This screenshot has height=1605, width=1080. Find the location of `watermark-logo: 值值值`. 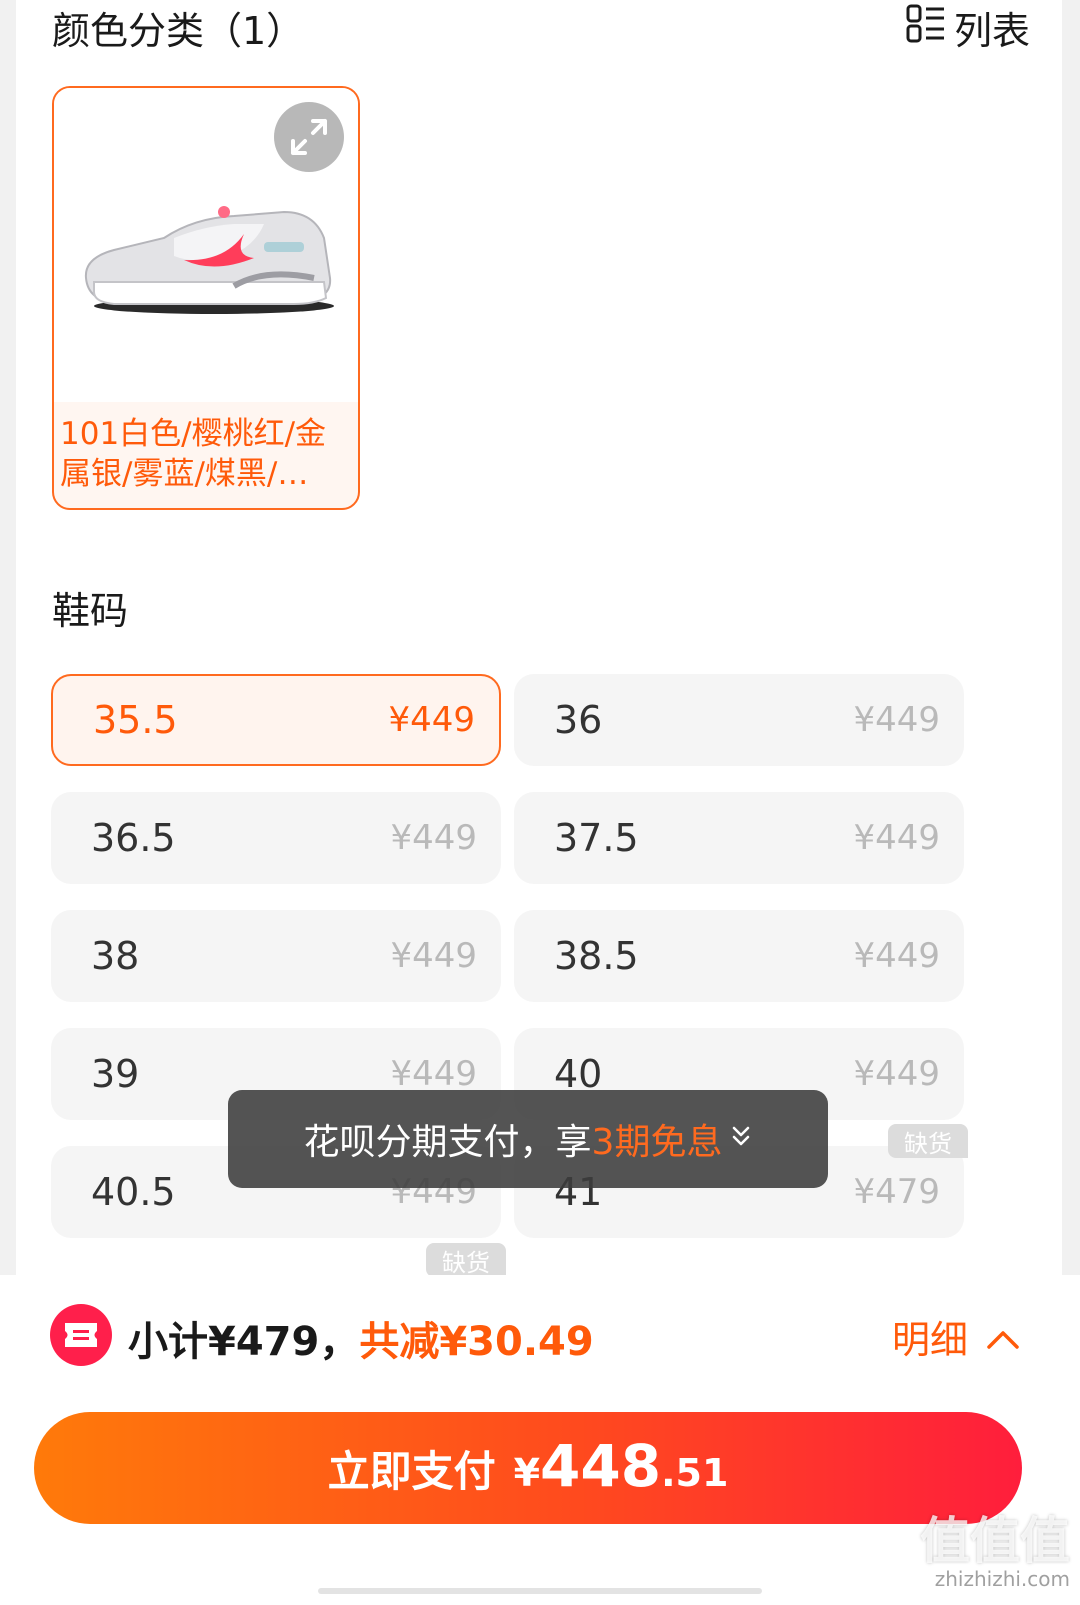

watermark-logo: 值值值 is located at coordinates (995, 1541).